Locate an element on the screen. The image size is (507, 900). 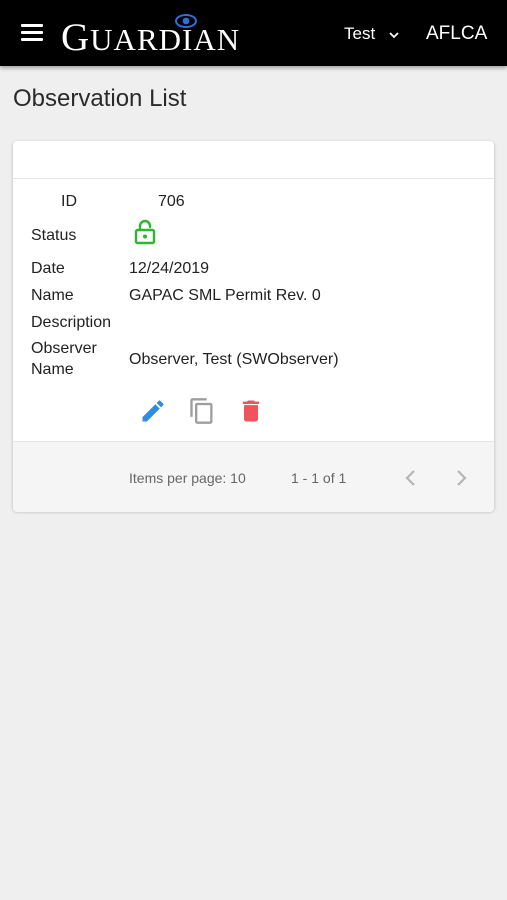
pencil-icon is located at coordinates (153, 411).